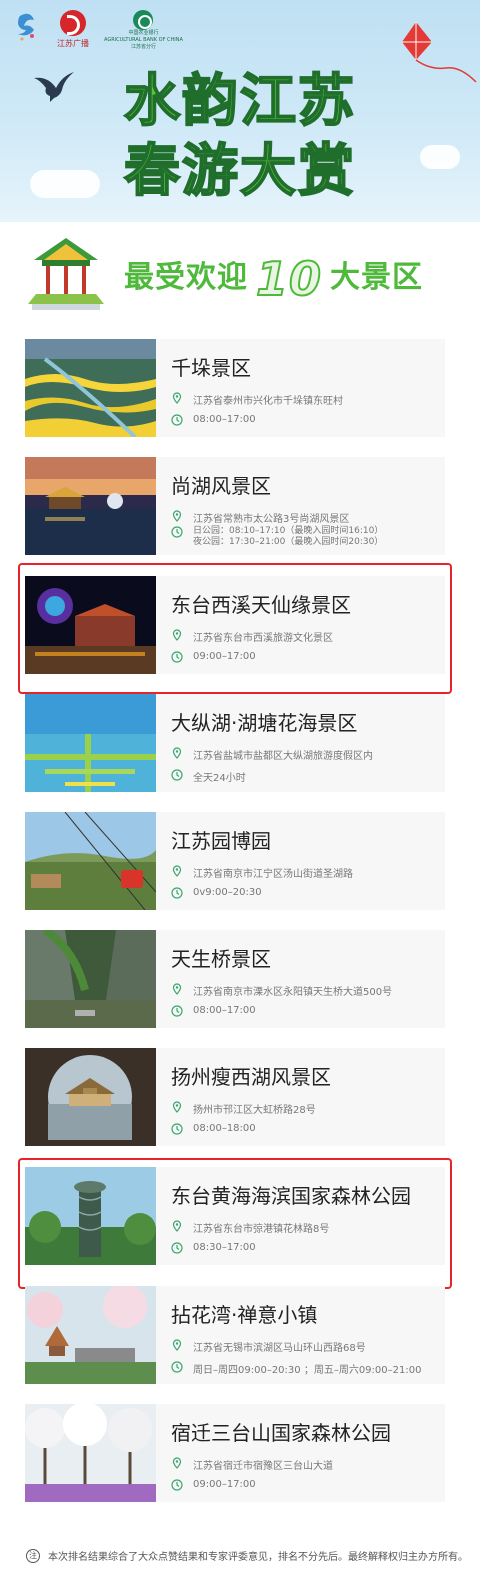  What do you see at coordinates (235, 743) in the screenshot?
I see `spot-card: 大纵湖·湖塘花海景区 江苏省盐城市盐都区大纵湖旅游度假区内 全天24小时` at bounding box center [235, 743].